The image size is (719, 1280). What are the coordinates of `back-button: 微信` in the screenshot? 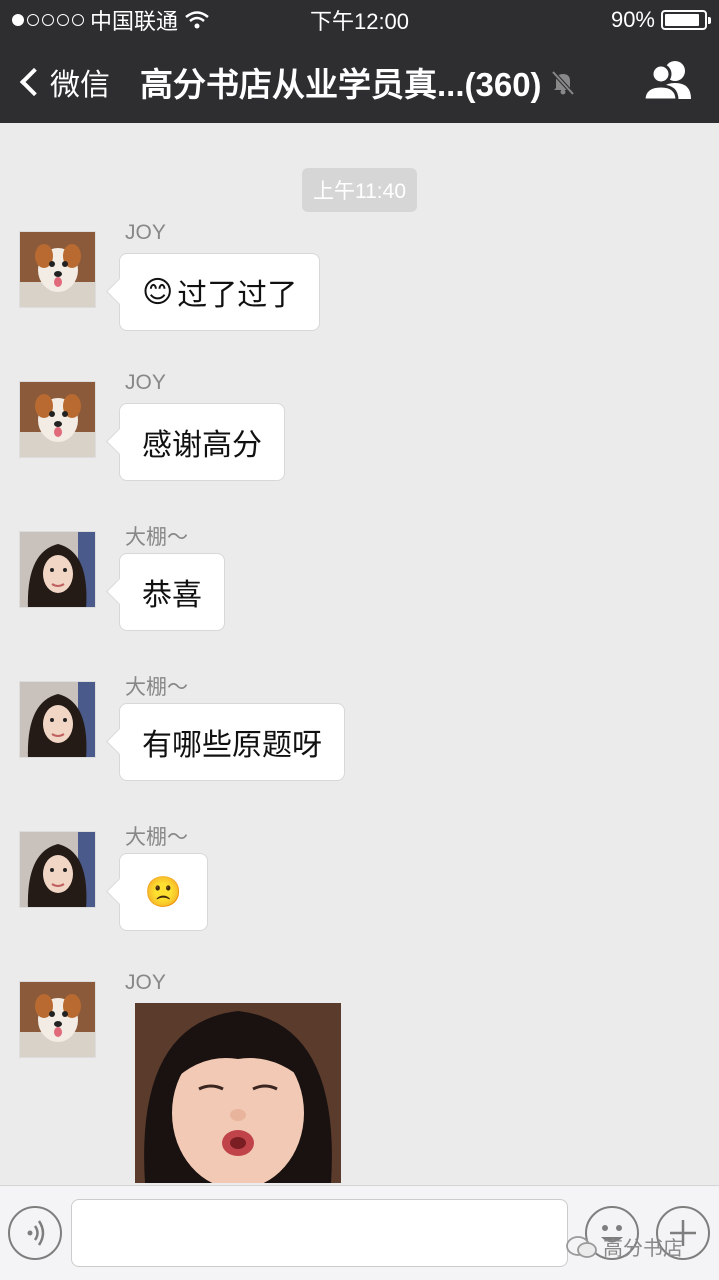 It's located at (70, 82).